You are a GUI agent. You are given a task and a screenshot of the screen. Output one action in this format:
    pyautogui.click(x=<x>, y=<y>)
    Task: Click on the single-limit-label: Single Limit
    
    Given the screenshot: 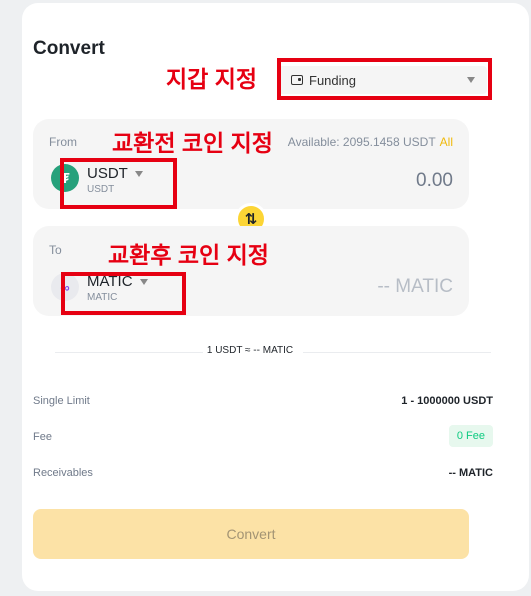 What is the action you would take?
    pyautogui.click(x=61, y=401)
    